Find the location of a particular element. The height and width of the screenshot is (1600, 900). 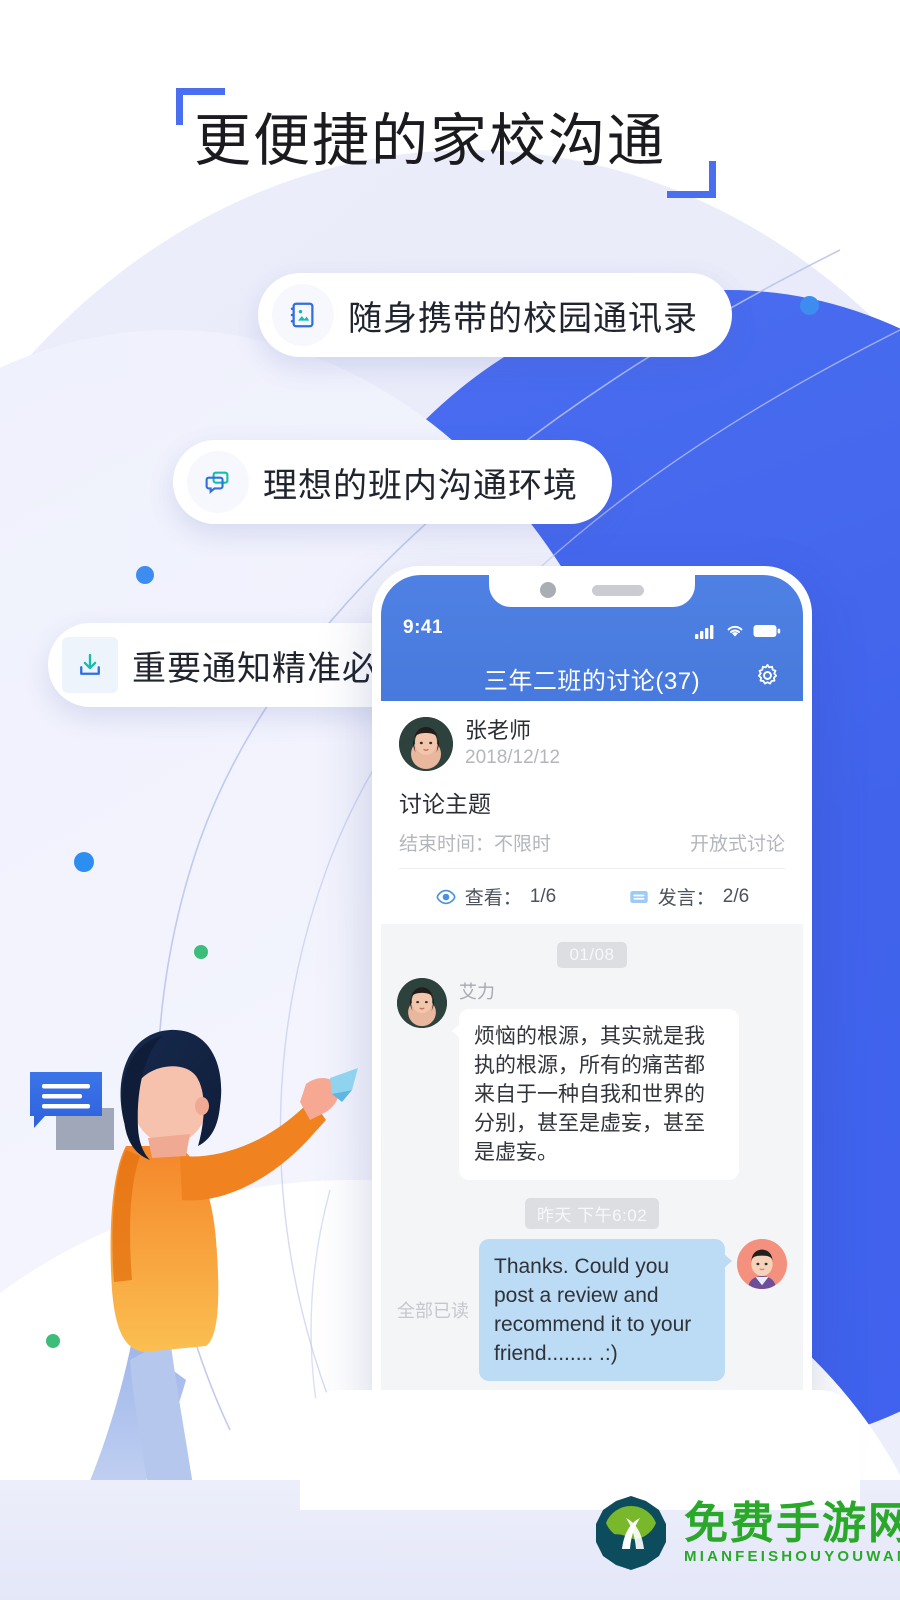

status-indicators is located at coordinates (738, 631).